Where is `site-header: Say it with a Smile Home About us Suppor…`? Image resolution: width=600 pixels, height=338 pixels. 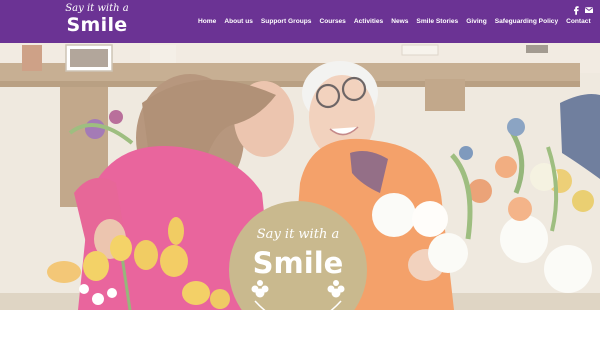 site-header: Say it with a Smile Home About us Suppor… is located at coordinates (300, 21).